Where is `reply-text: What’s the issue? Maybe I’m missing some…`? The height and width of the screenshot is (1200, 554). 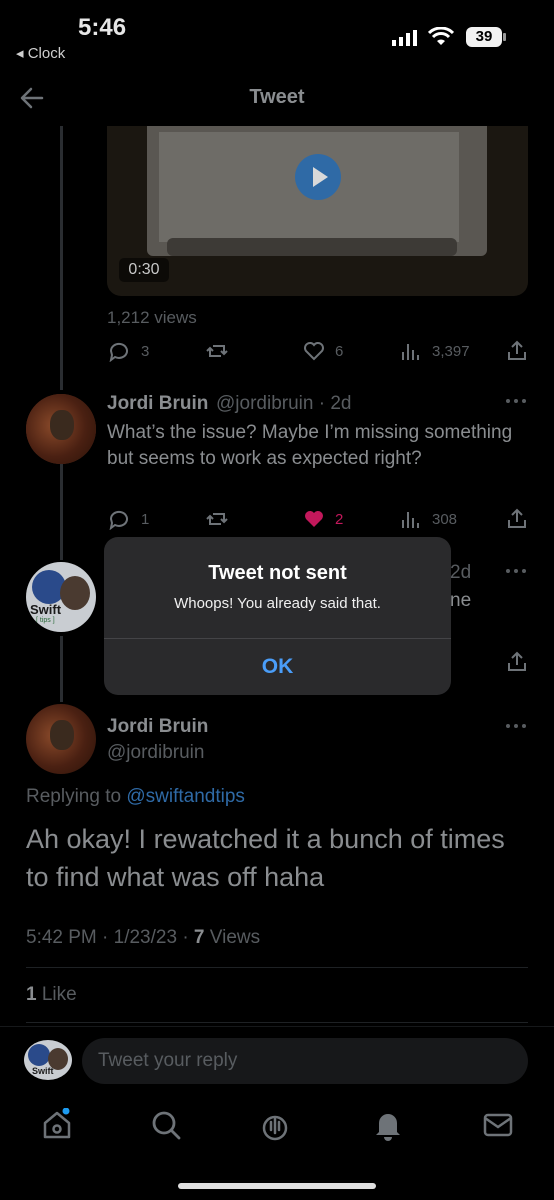
reply-text: What’s the issue? Maybe I’m missing some… is located at coordinates (310, 445).